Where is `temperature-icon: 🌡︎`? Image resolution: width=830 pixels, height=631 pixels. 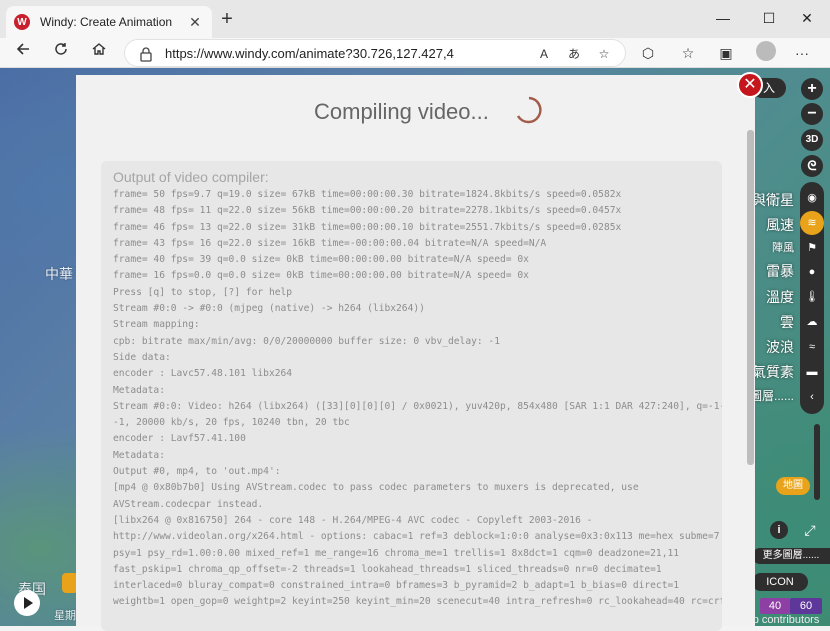
temperature-icon: 🌡︎ is located at coordinates (812, 297).